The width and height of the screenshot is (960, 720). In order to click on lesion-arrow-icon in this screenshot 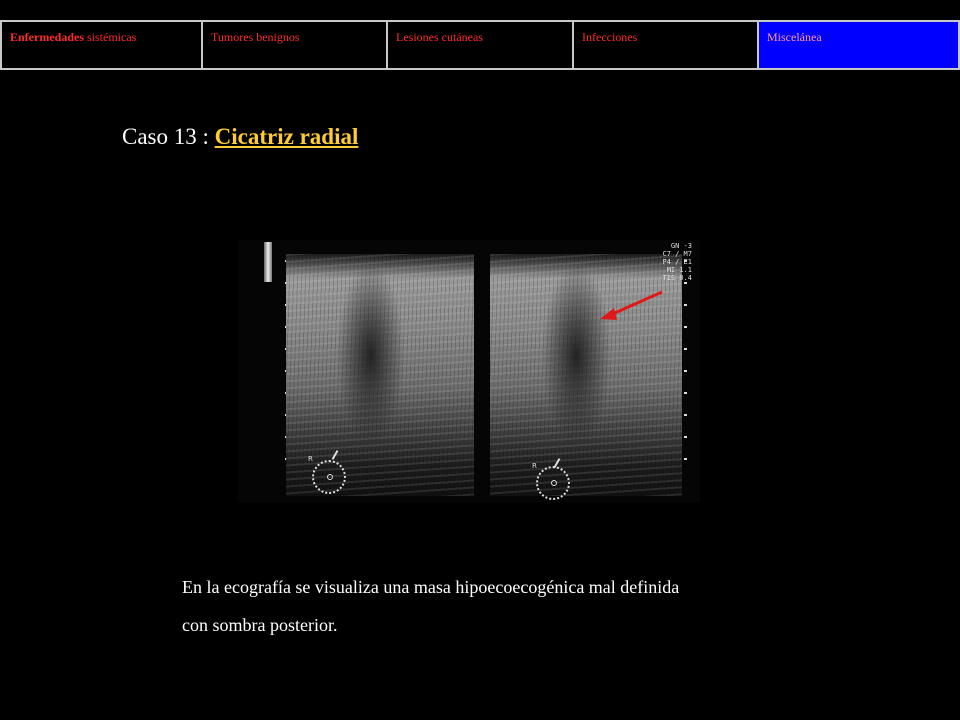, I will do `click(631, 305)`.